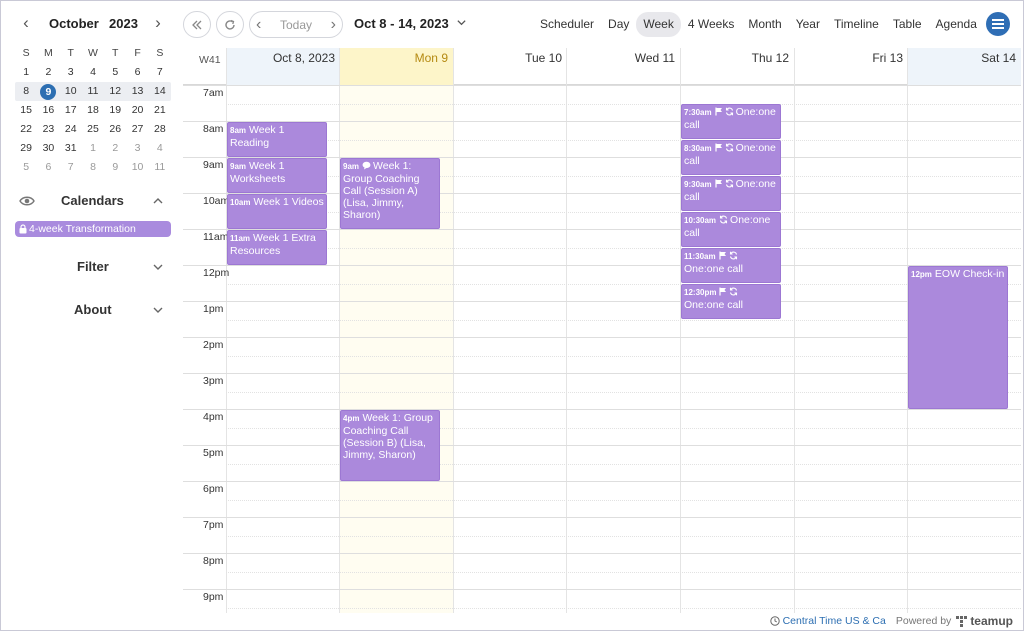 The height and width of the screenshot is (631, 1024). What do you see at coordinates (907, 24) in the screenshot?
I see `view-tab-table: Table` at bounding box center [907, 24].